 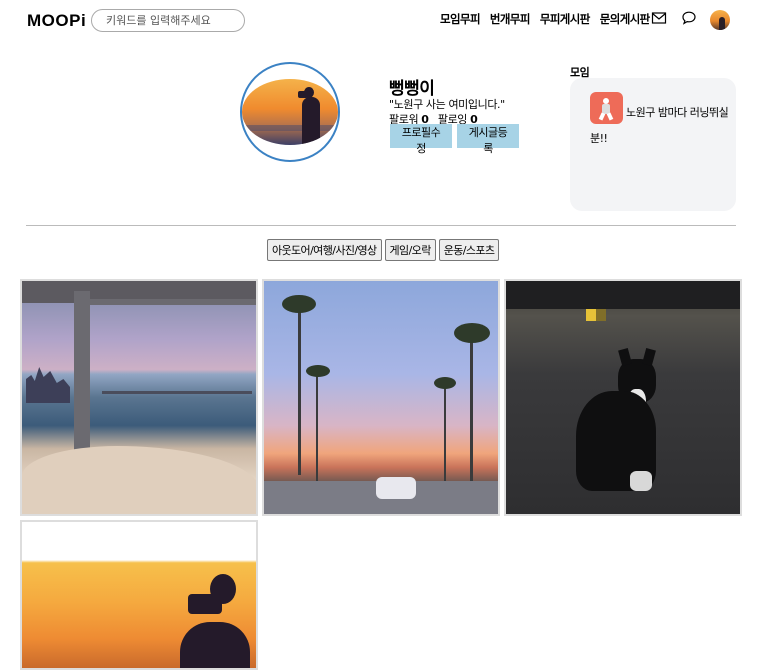 I want to click on edit-profile-button: 프로필수정, so click(x=421, y=139).